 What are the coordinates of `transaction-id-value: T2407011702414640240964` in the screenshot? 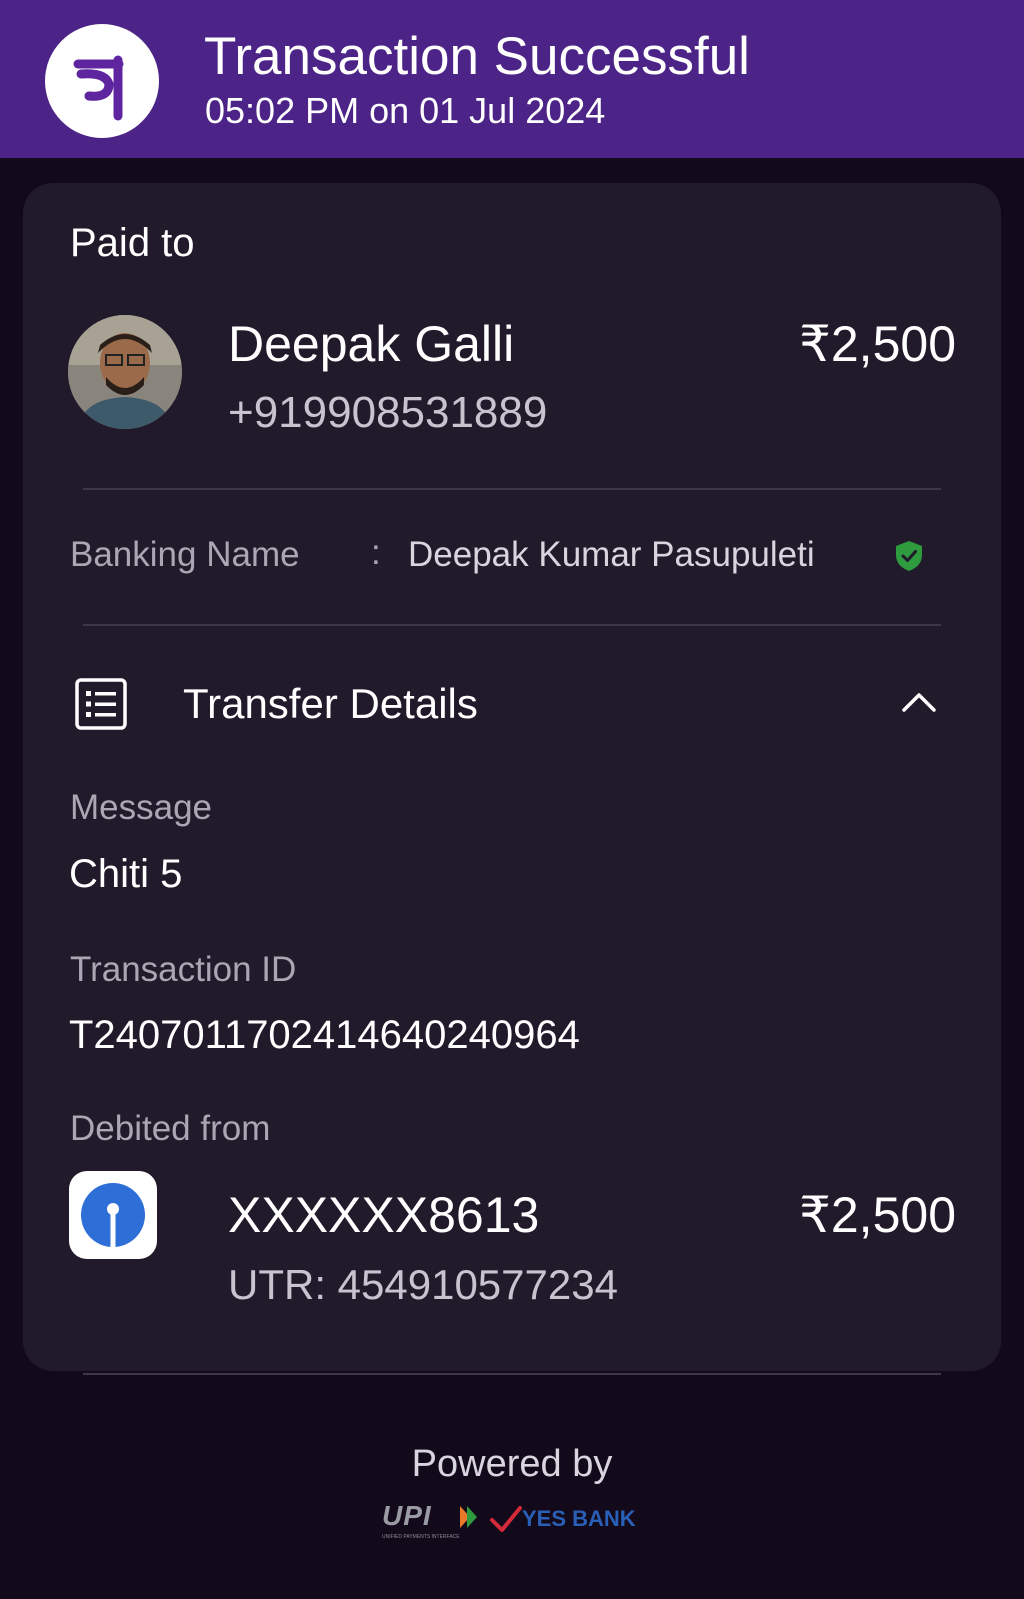 It's located at (324, 1035).